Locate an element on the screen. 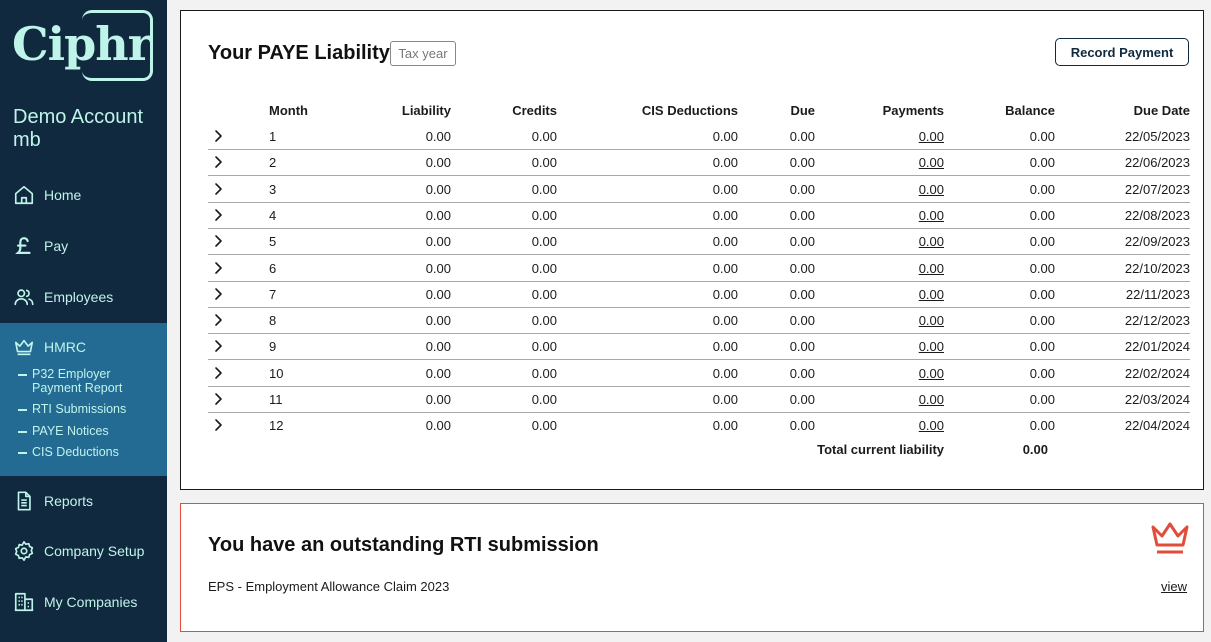  column-header-balance: Balance is located at coordinates (1030, 110).